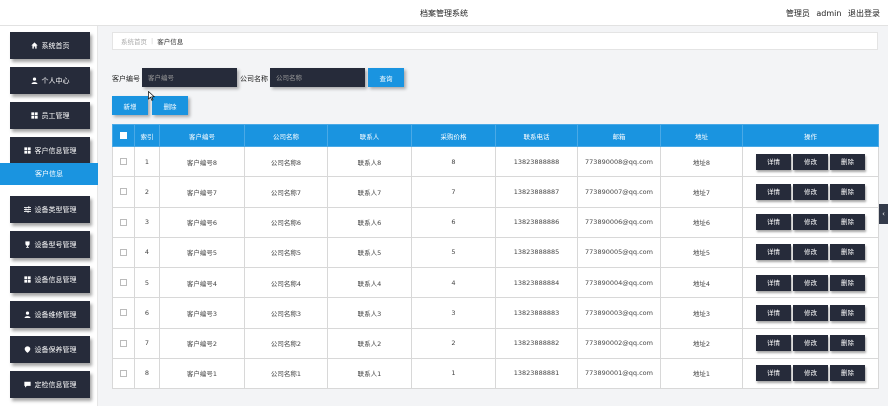  I want to click on pin-icon, so click(27, 349).